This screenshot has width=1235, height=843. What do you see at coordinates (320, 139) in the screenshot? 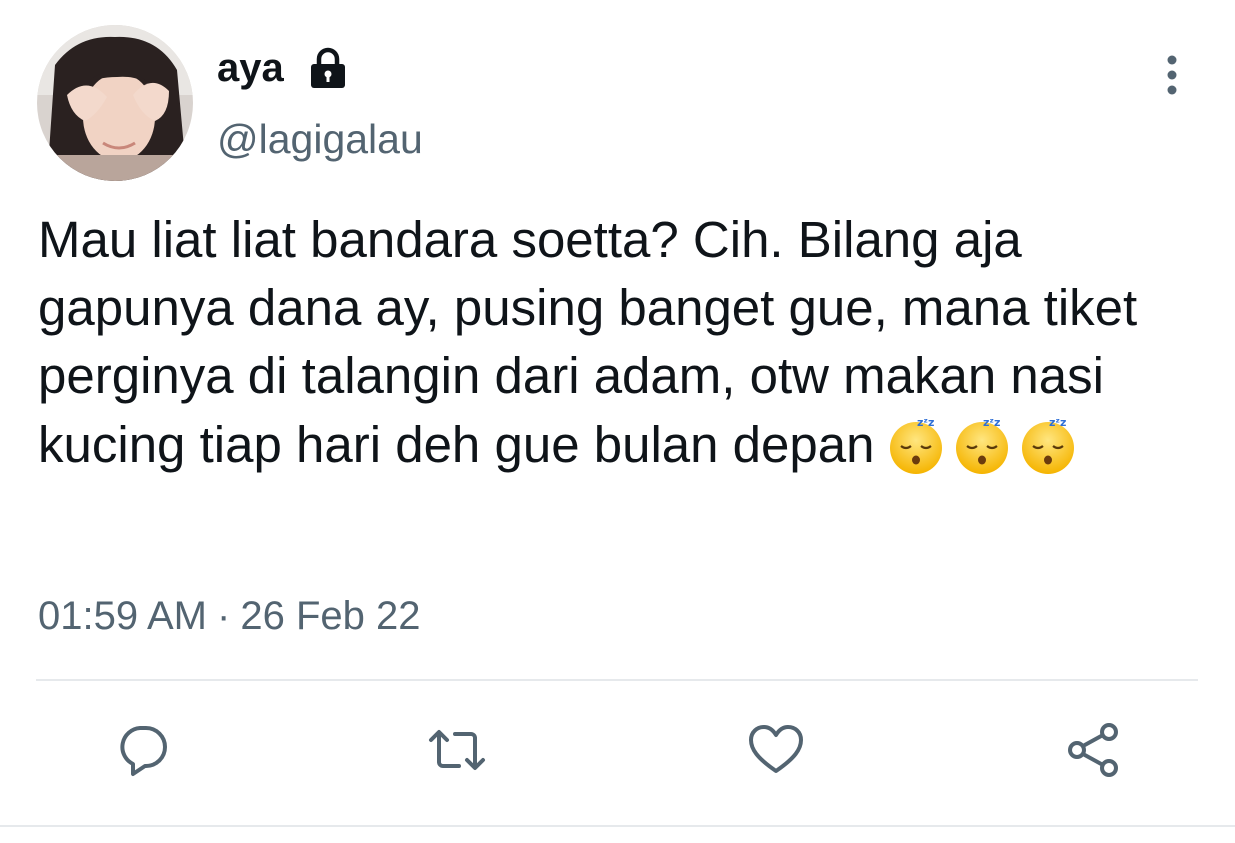
I see `handle: @lagigalau` at bounding box center [320, 139].